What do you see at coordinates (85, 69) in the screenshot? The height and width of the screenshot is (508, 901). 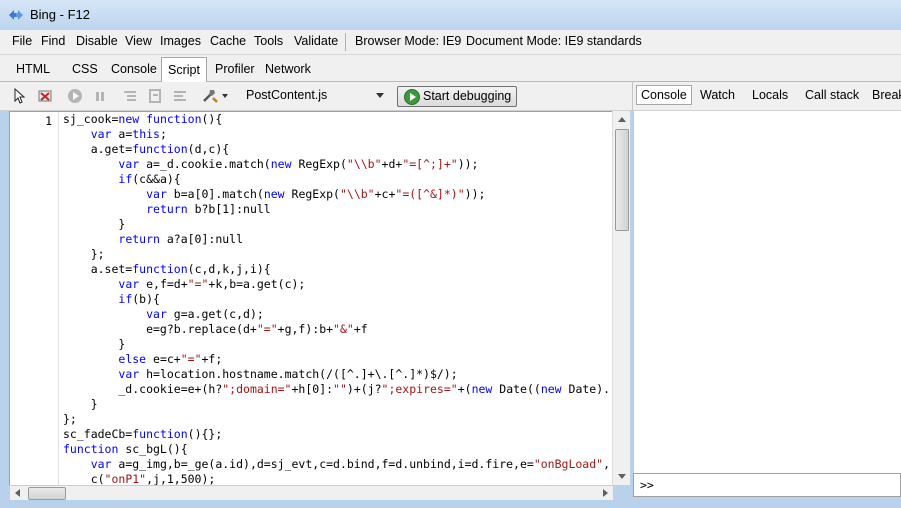 I see `tab-css: CSS` at bounding box center [85, 69].